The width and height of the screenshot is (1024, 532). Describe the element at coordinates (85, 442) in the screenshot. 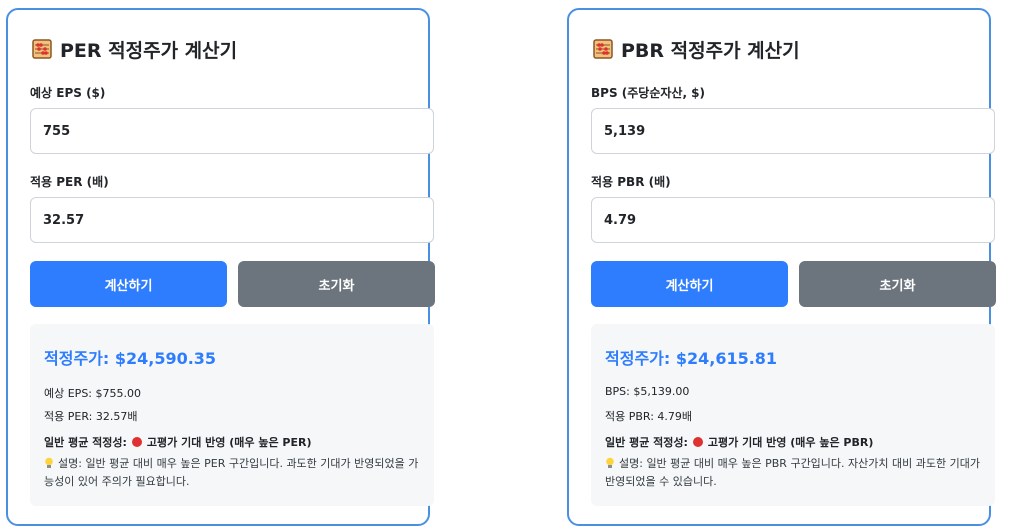

I see `per-status-prefix: 일반 평균 적정성:` at that location.